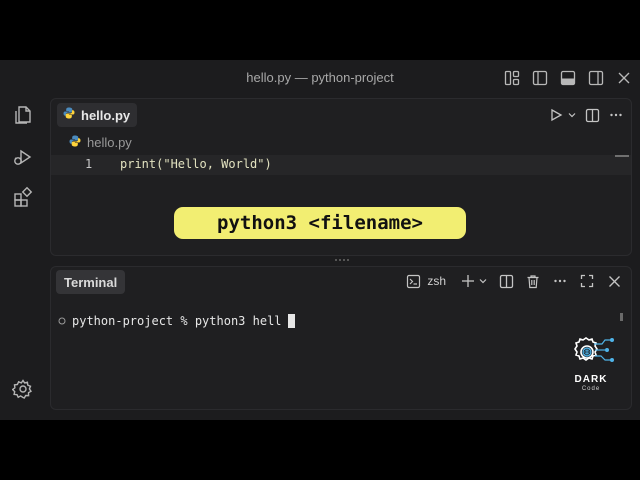 The width and height of the screenshot is (640, 480). What do you see at coordinates (342, 260) in the screenshot?
I see `panel-splitter` at bounding box center [342, 260].